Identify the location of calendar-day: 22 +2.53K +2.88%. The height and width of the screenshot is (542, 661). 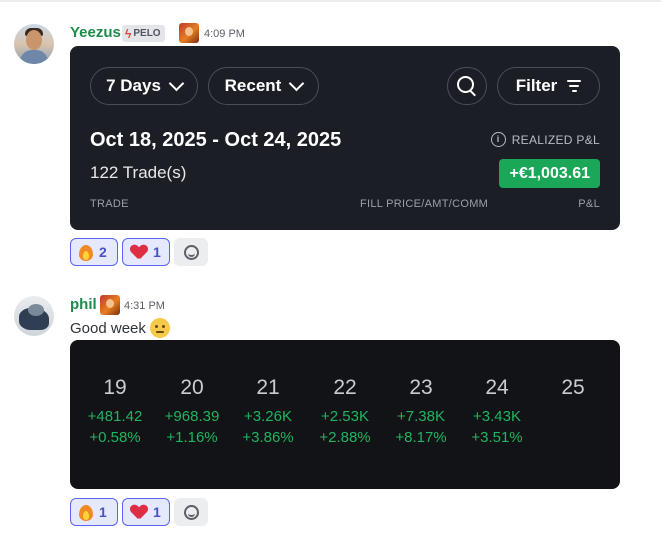
(345, 411).